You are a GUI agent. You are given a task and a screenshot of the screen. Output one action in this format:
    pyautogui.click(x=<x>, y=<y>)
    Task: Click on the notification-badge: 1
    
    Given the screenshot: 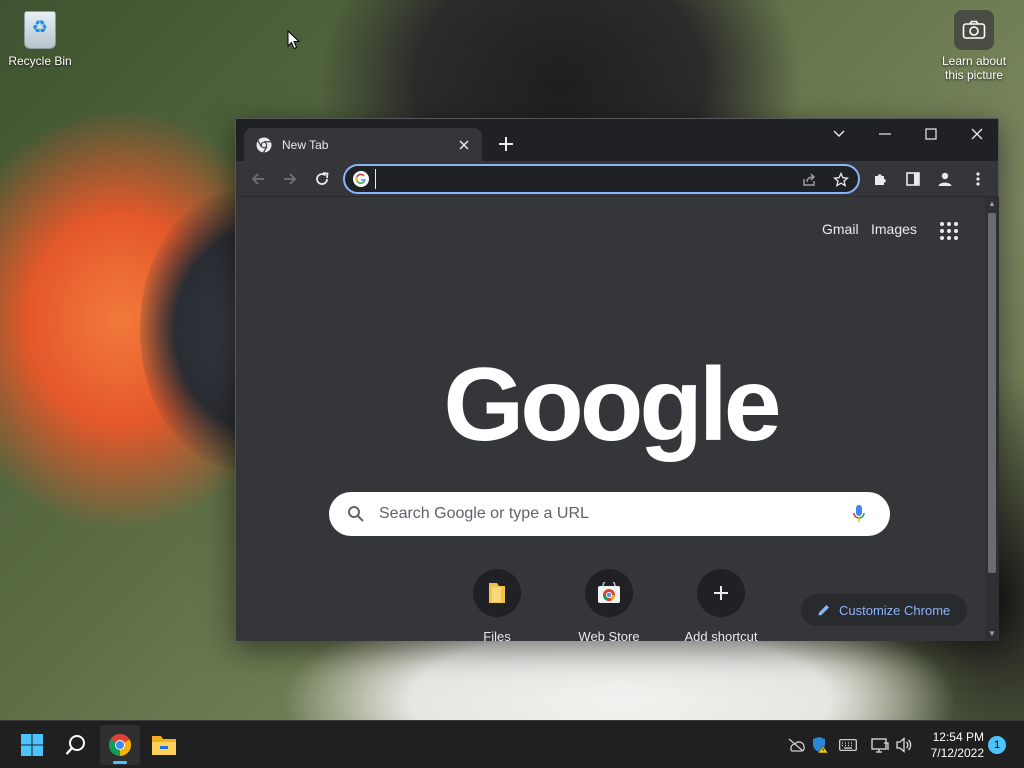 What is the action you would take?
    pyautogui.click(x=997, y=745)
    